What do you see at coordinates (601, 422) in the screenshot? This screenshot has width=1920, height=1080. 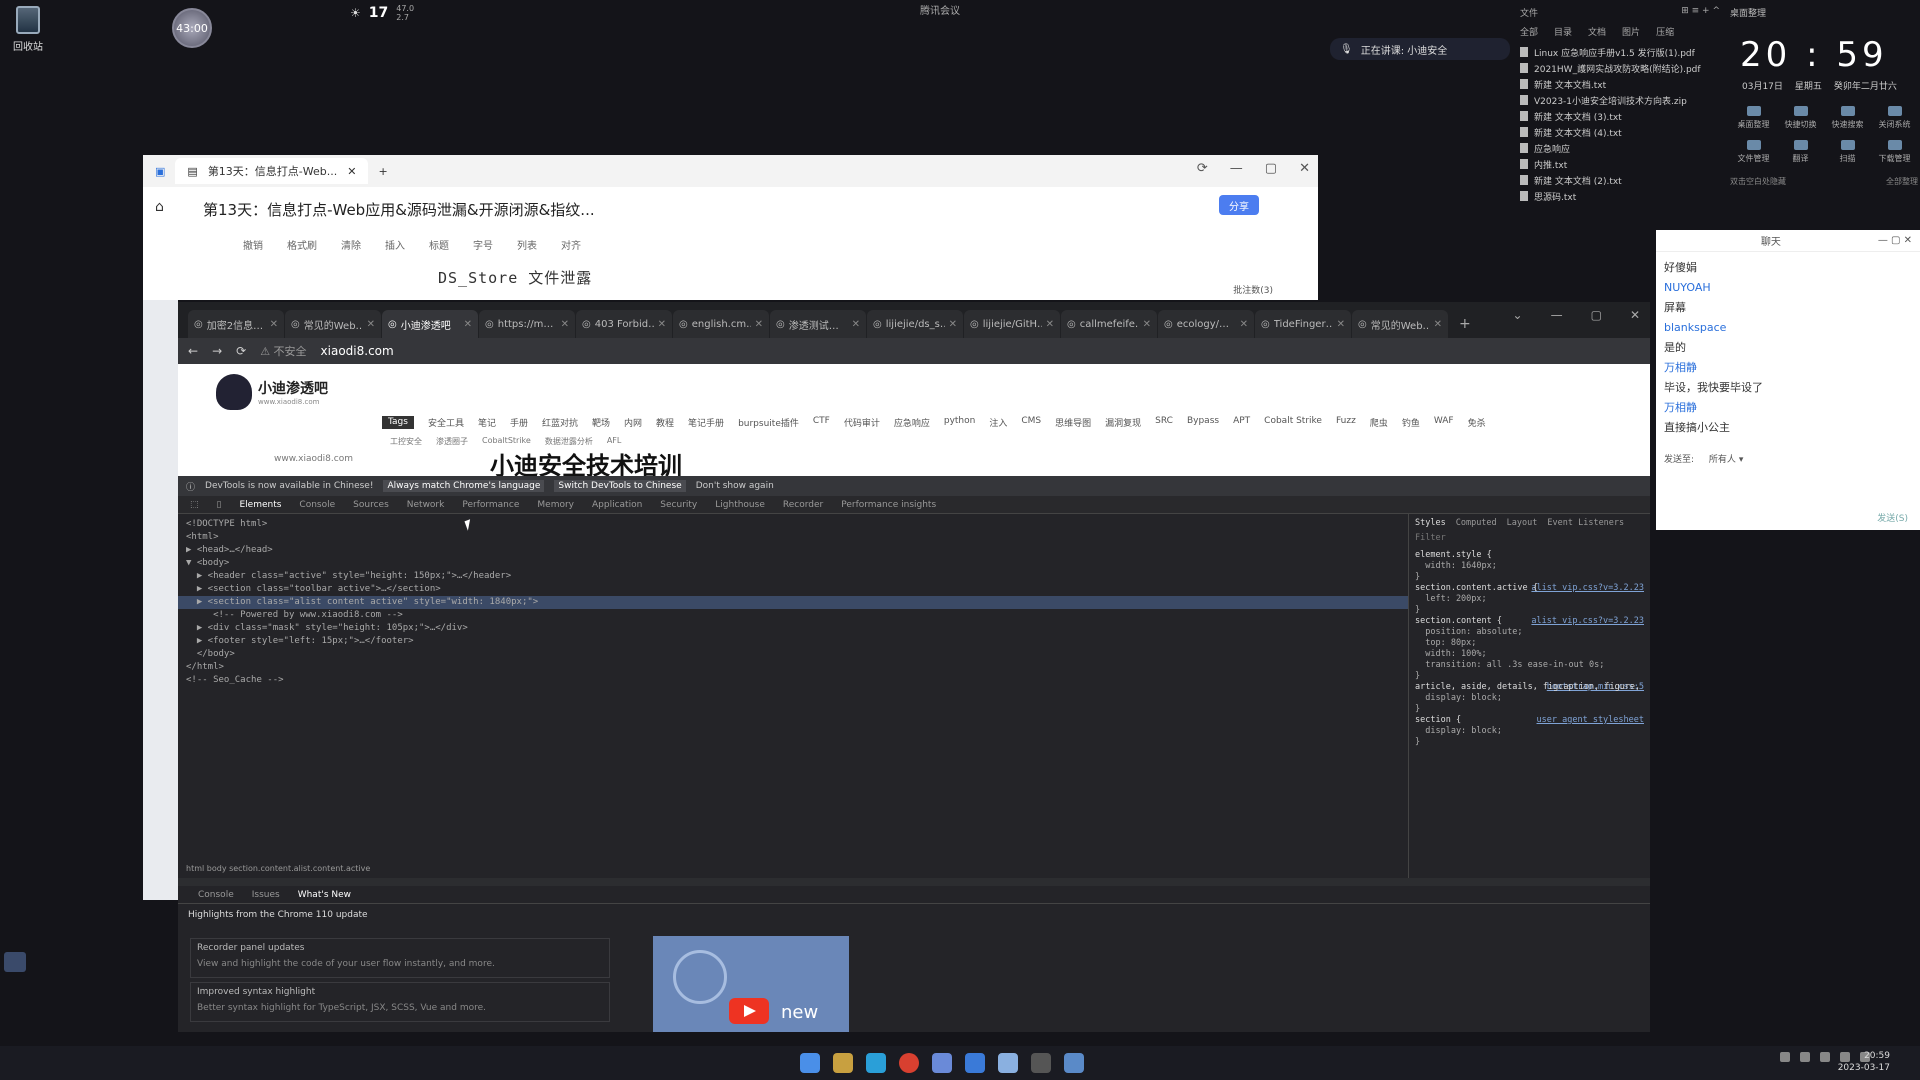 I see `site-nav-item: 靶场` at bounding box center [601, 422].